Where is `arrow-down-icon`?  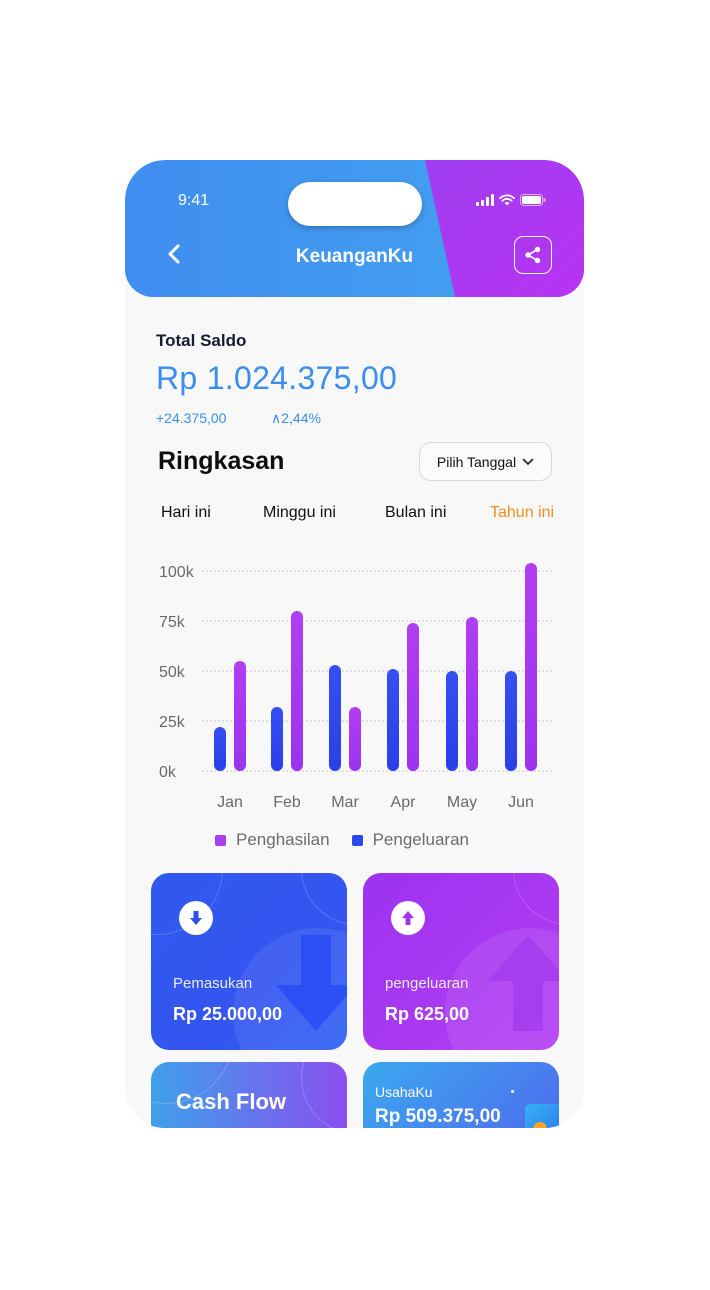
arrow-down-icon is located at coordinates (196, 918).